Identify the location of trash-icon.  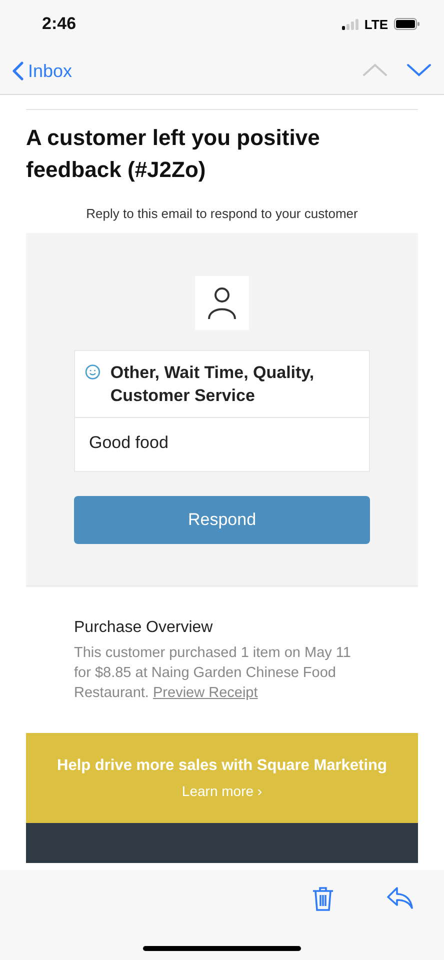
(323, 899).